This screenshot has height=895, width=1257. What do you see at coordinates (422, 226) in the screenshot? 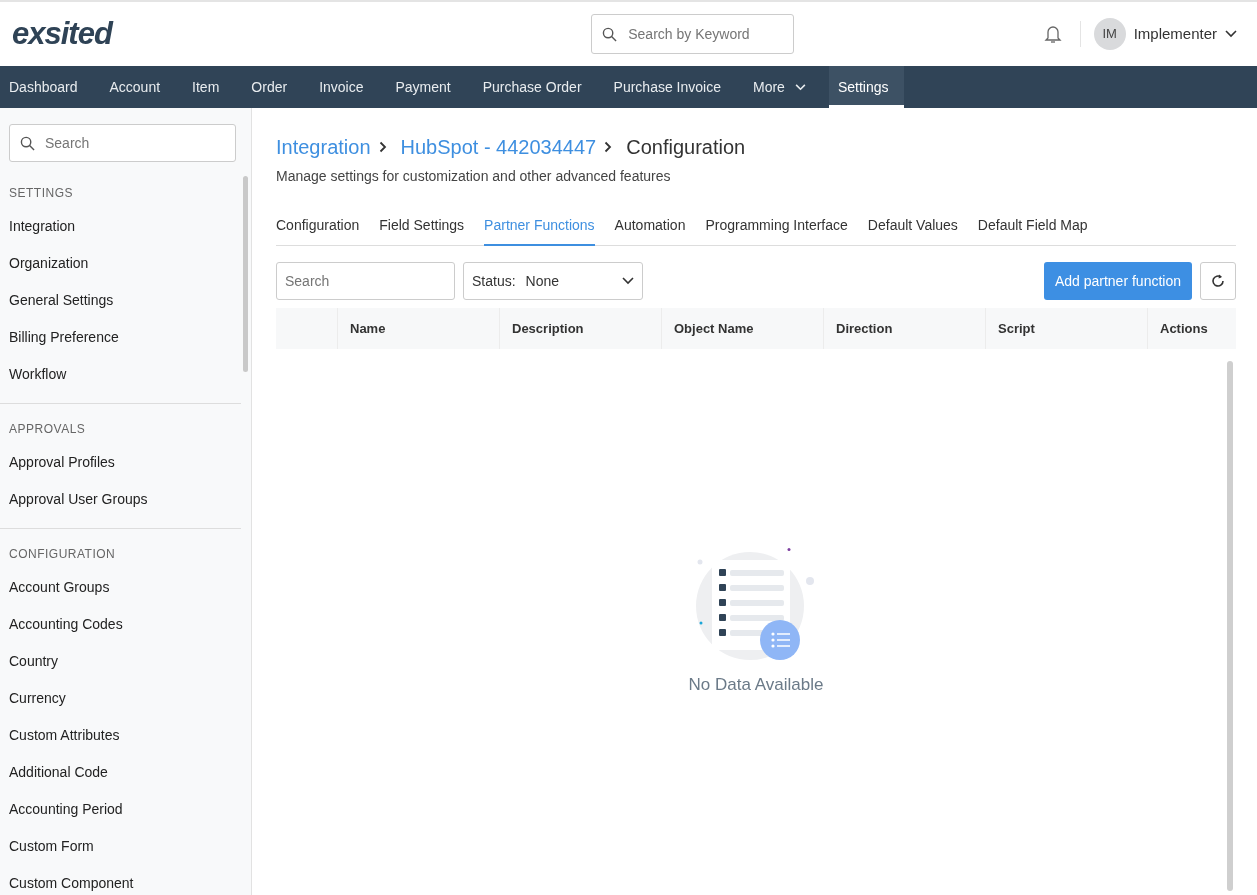
I see `tab: Field Settings` at bounding box center [422, 226].